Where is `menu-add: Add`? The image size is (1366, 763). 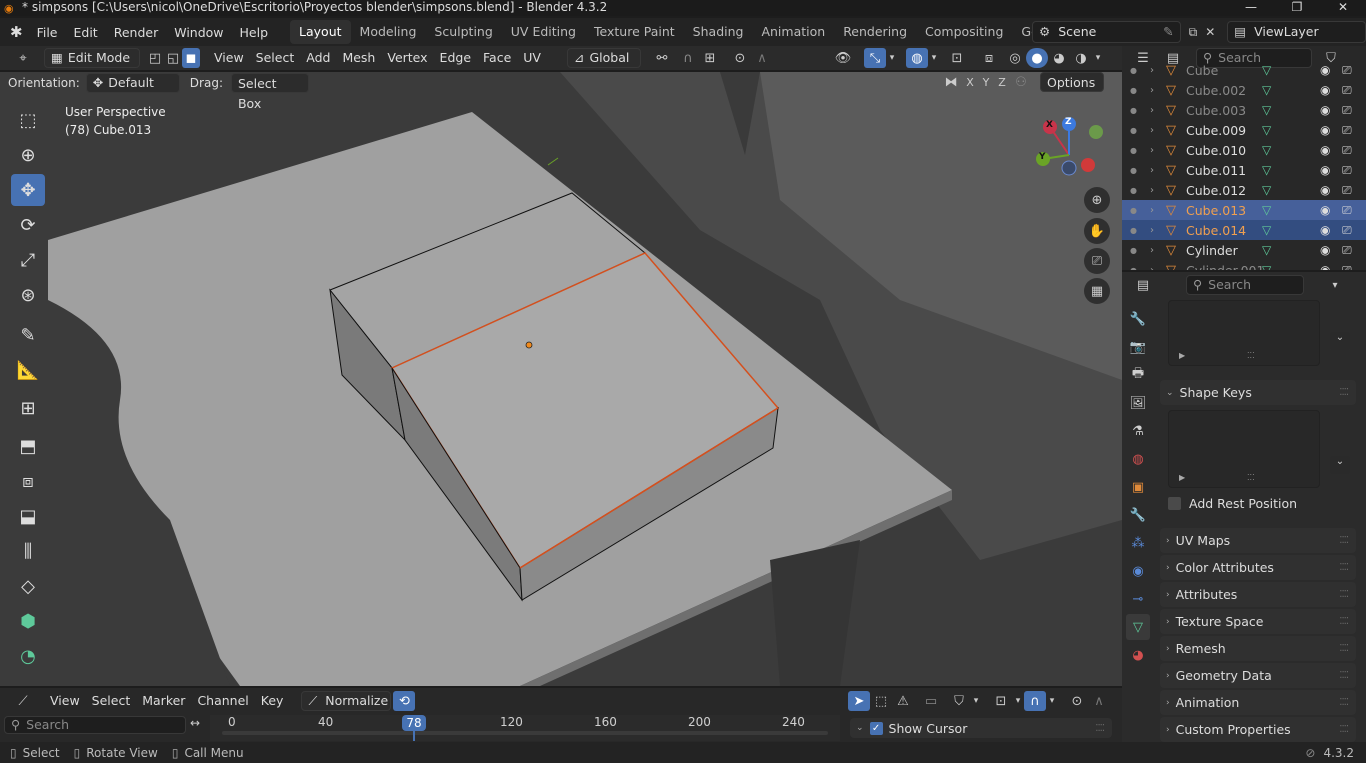
menu-add: Add is located at coordinates (318, 58).